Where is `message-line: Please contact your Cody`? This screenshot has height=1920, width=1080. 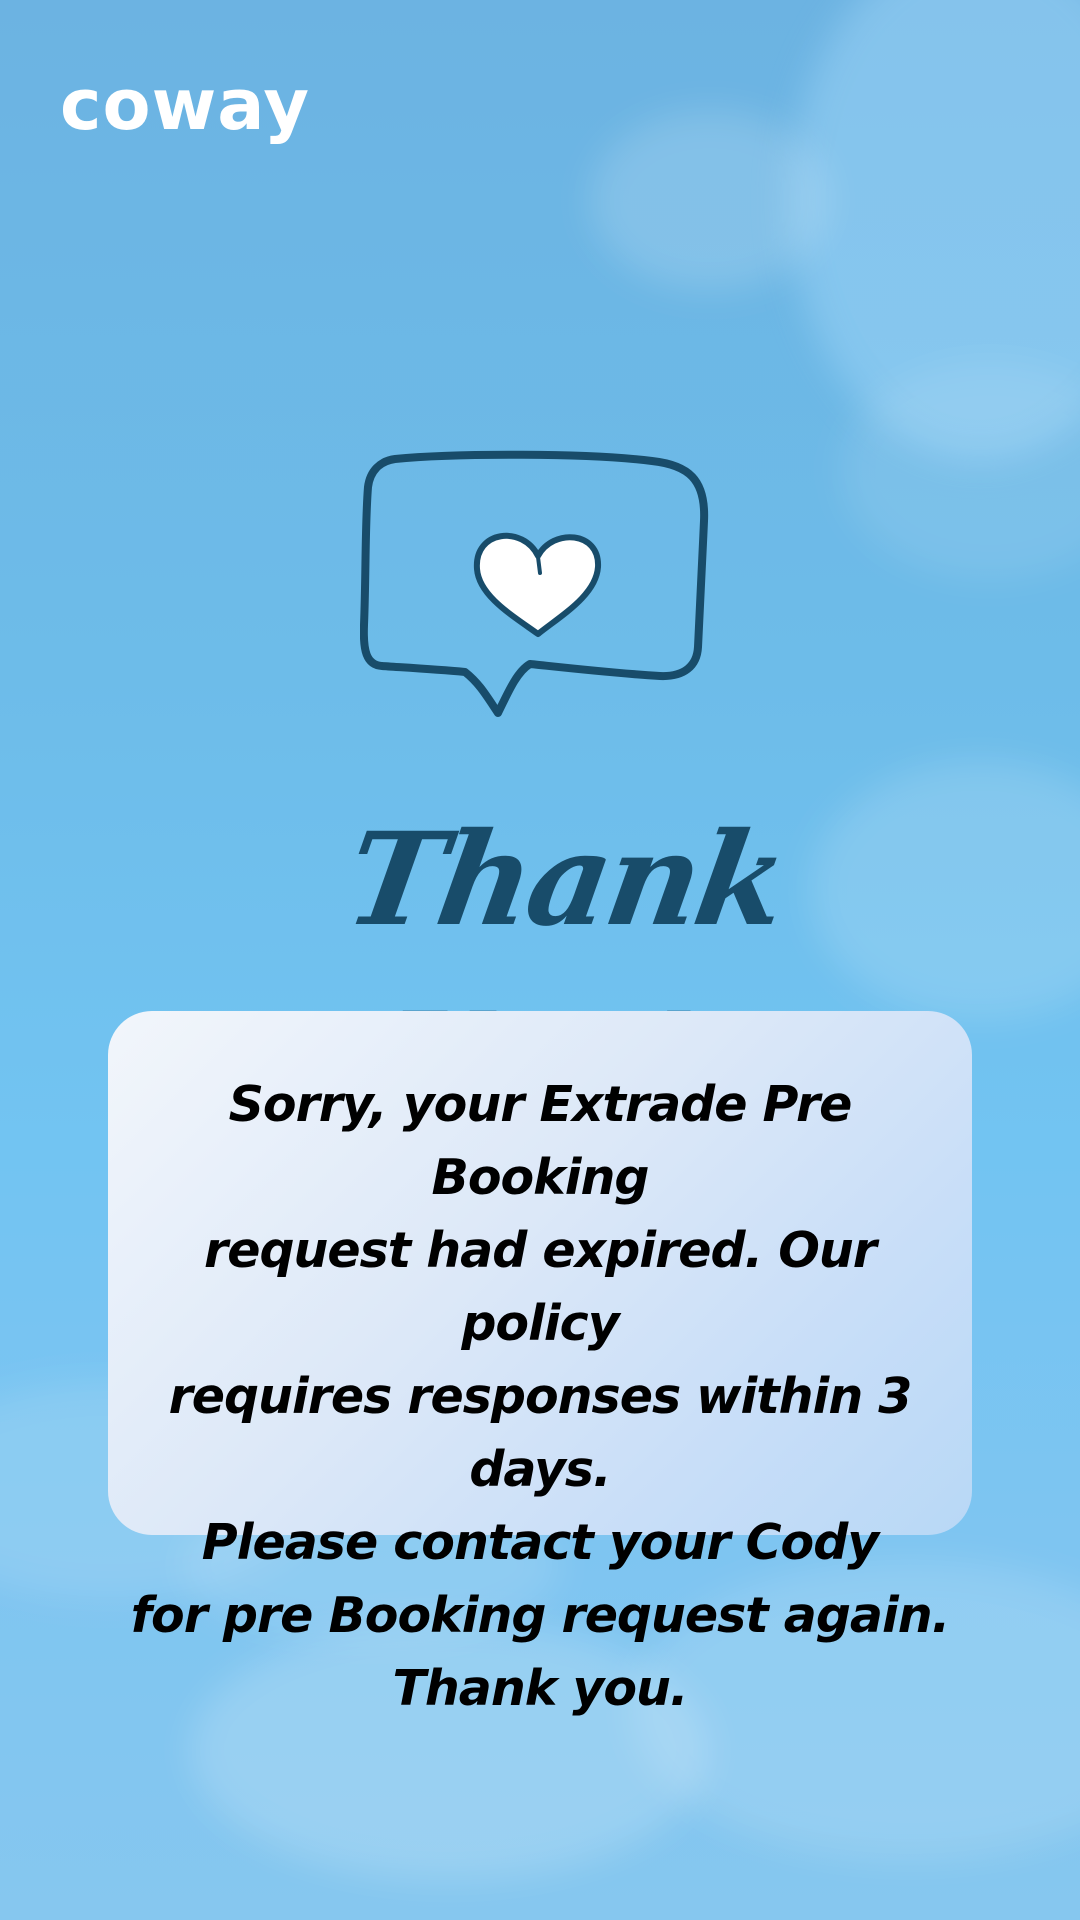 message-line: Please contact your Cody is located at coordinates (540, 1542).